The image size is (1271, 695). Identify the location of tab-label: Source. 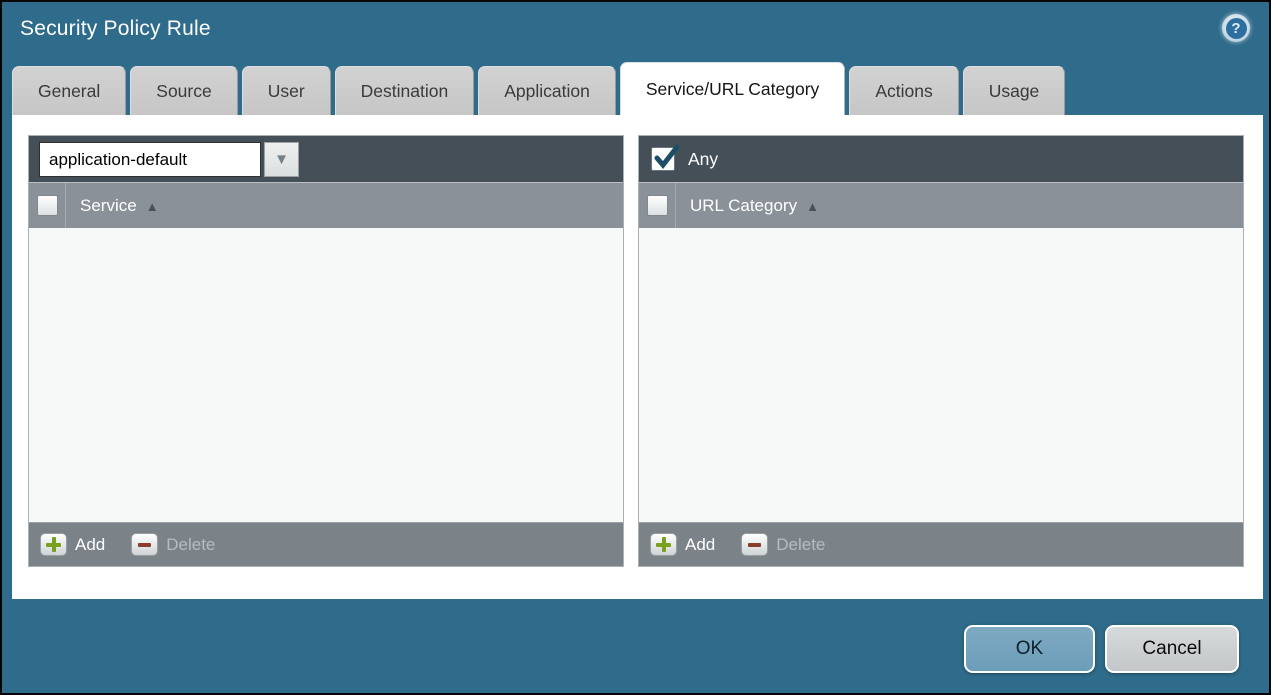
(184, 90).